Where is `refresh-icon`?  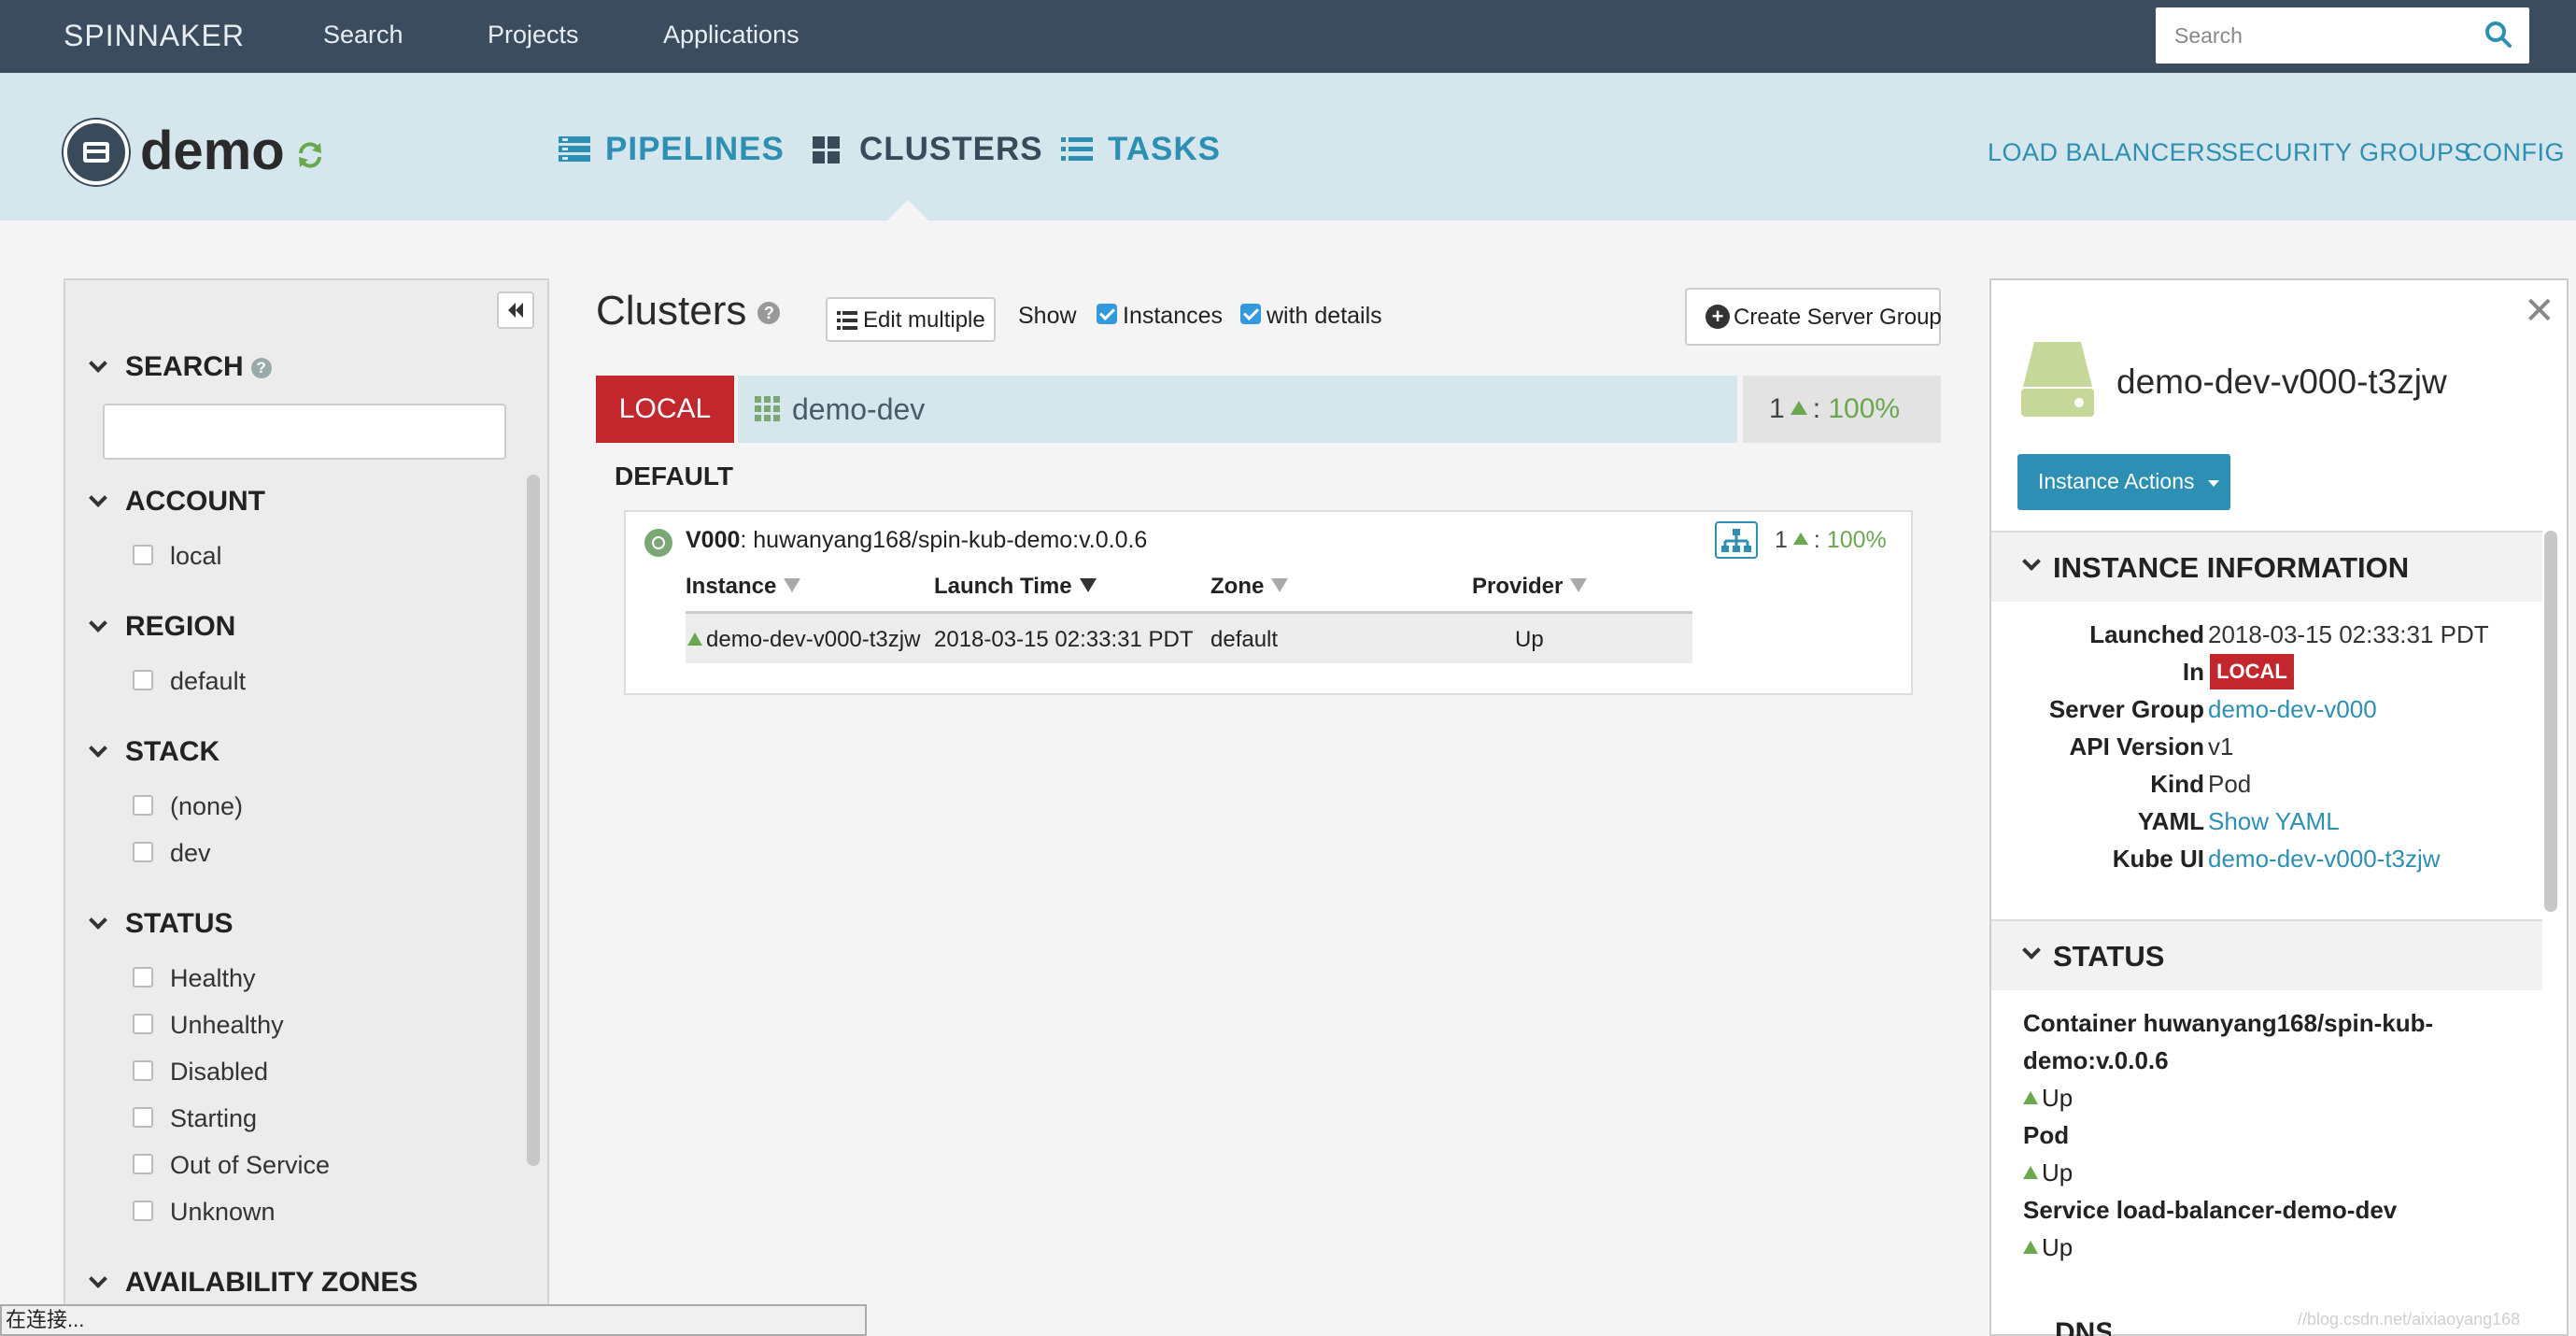 refresh-icon is located at coordinates (310, 157).